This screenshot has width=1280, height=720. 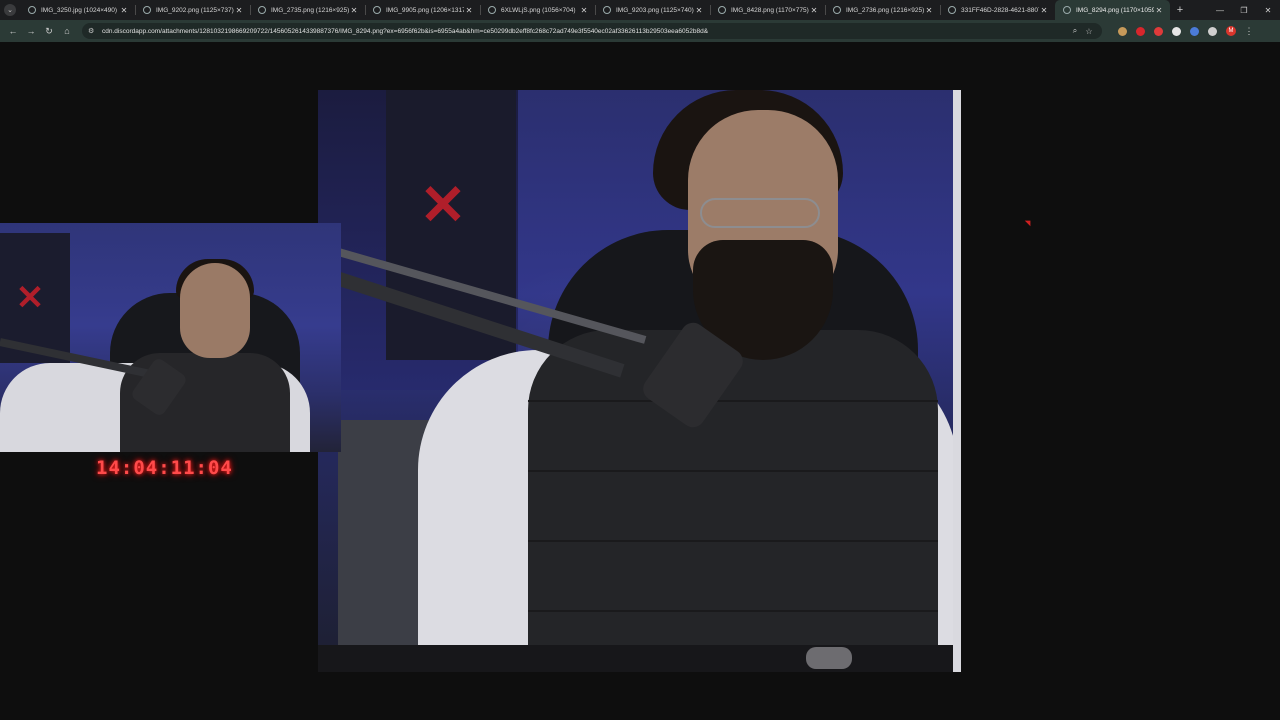 I want to click on browser-tab: 6XLWLjS.png (1056×704) ✕, so click(x=537, y=10).